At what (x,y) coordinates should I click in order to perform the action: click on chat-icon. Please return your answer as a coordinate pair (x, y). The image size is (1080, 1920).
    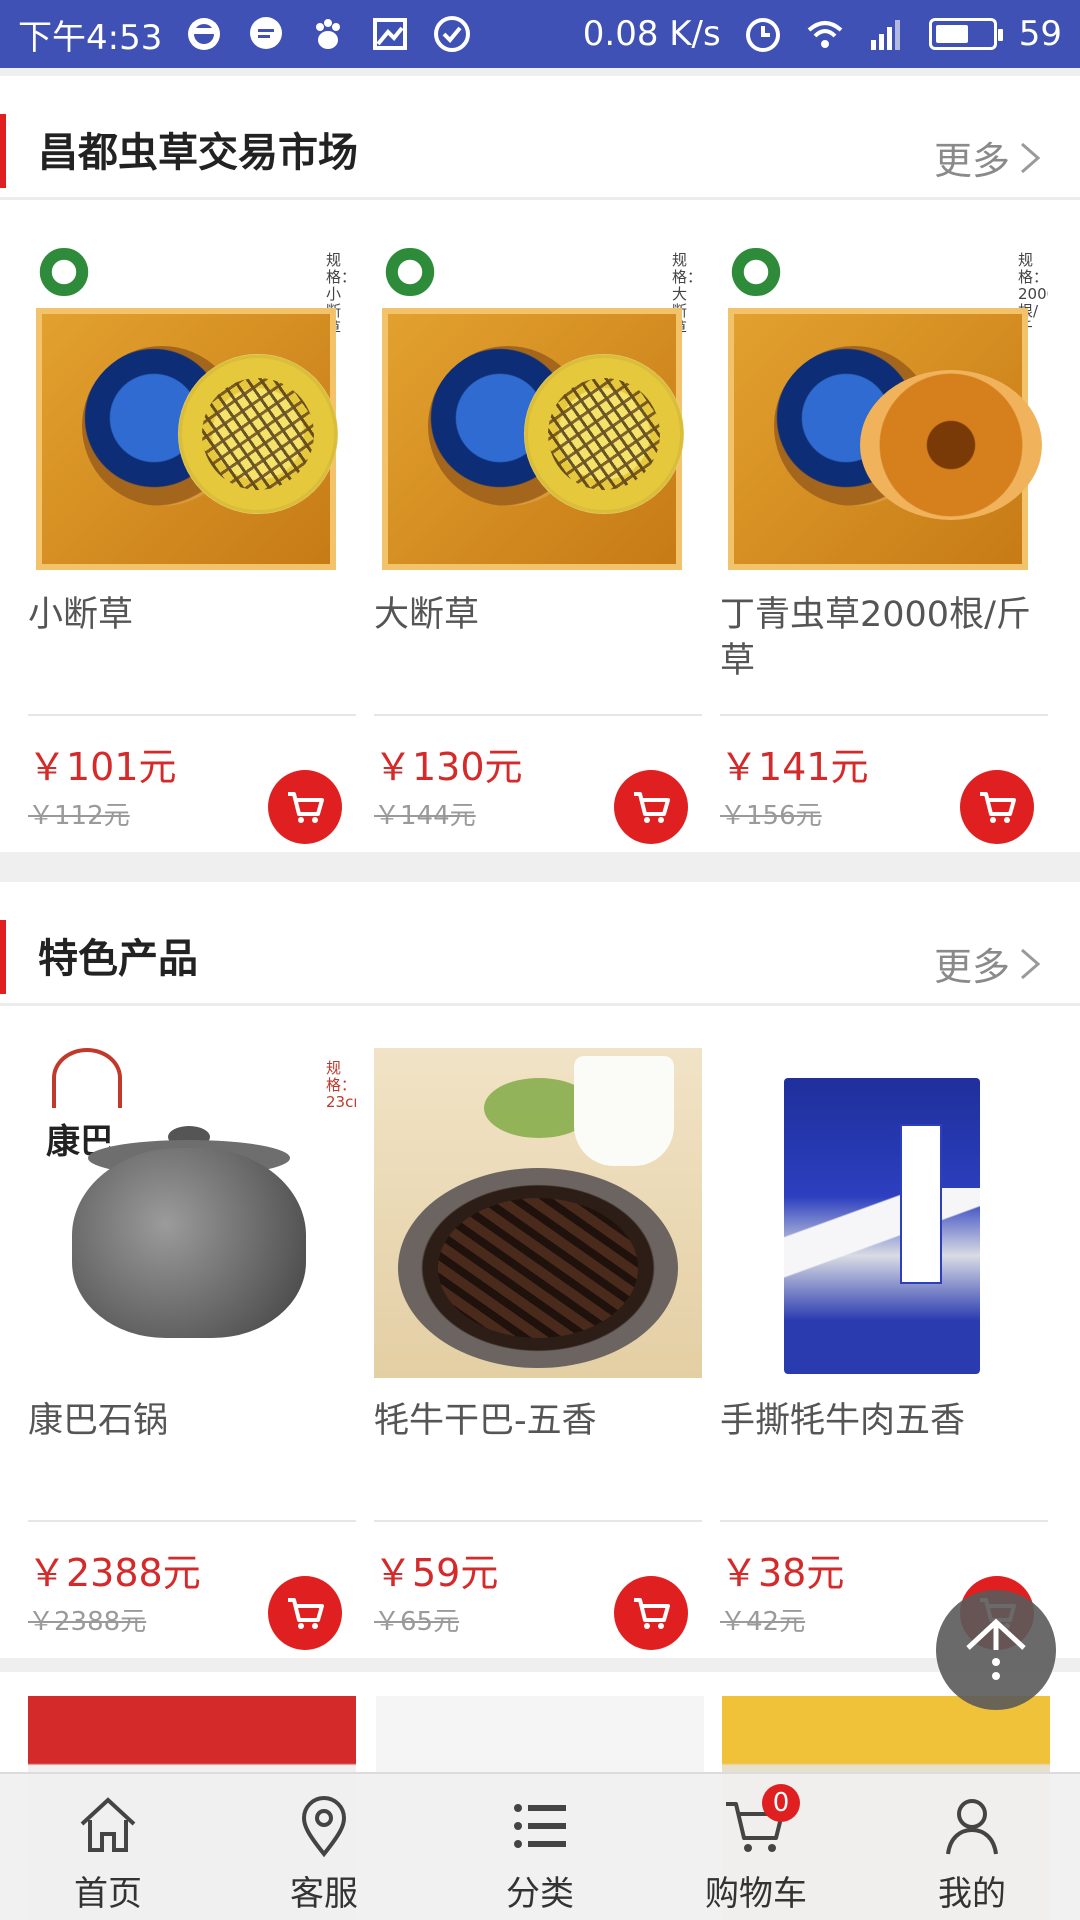
    Looking at the image, I should click on (266, 34).